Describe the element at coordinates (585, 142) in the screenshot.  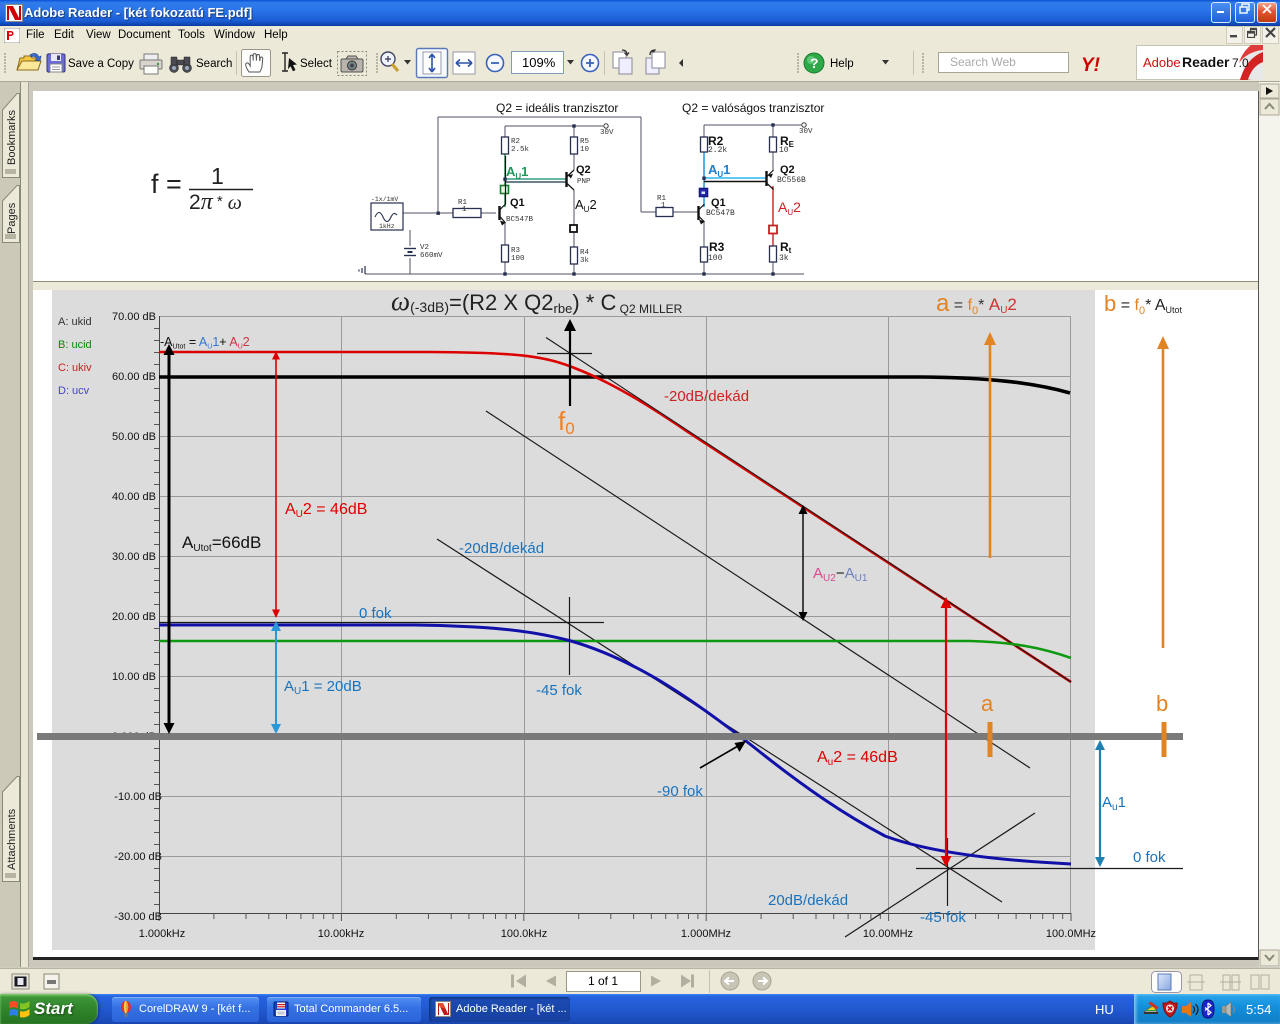
I see `svg-text: R5` at that location.